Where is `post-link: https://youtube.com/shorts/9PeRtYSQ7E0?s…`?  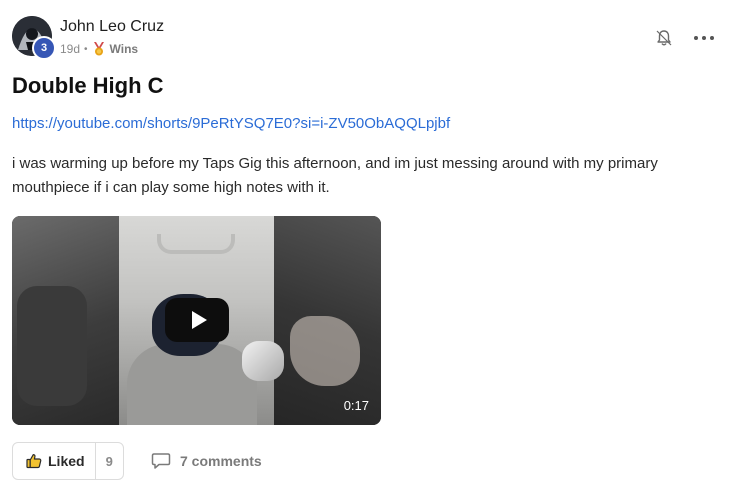
post-link: https://youtube.com/shorts/9PeRtYSQ7E0?s… is located at coordinates (231, 123).